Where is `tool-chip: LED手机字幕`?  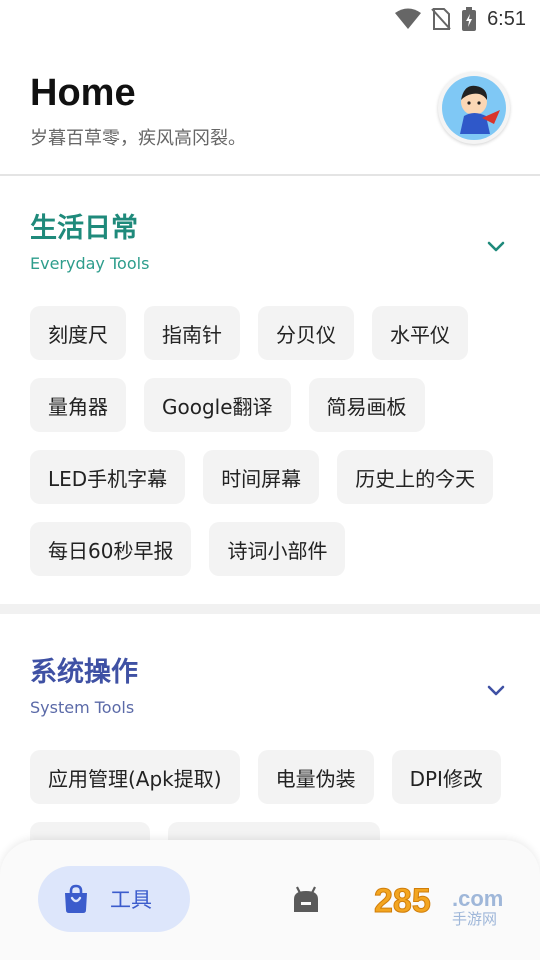
tool-chip: LED手机字幕 is located at coordinates (108, 477).